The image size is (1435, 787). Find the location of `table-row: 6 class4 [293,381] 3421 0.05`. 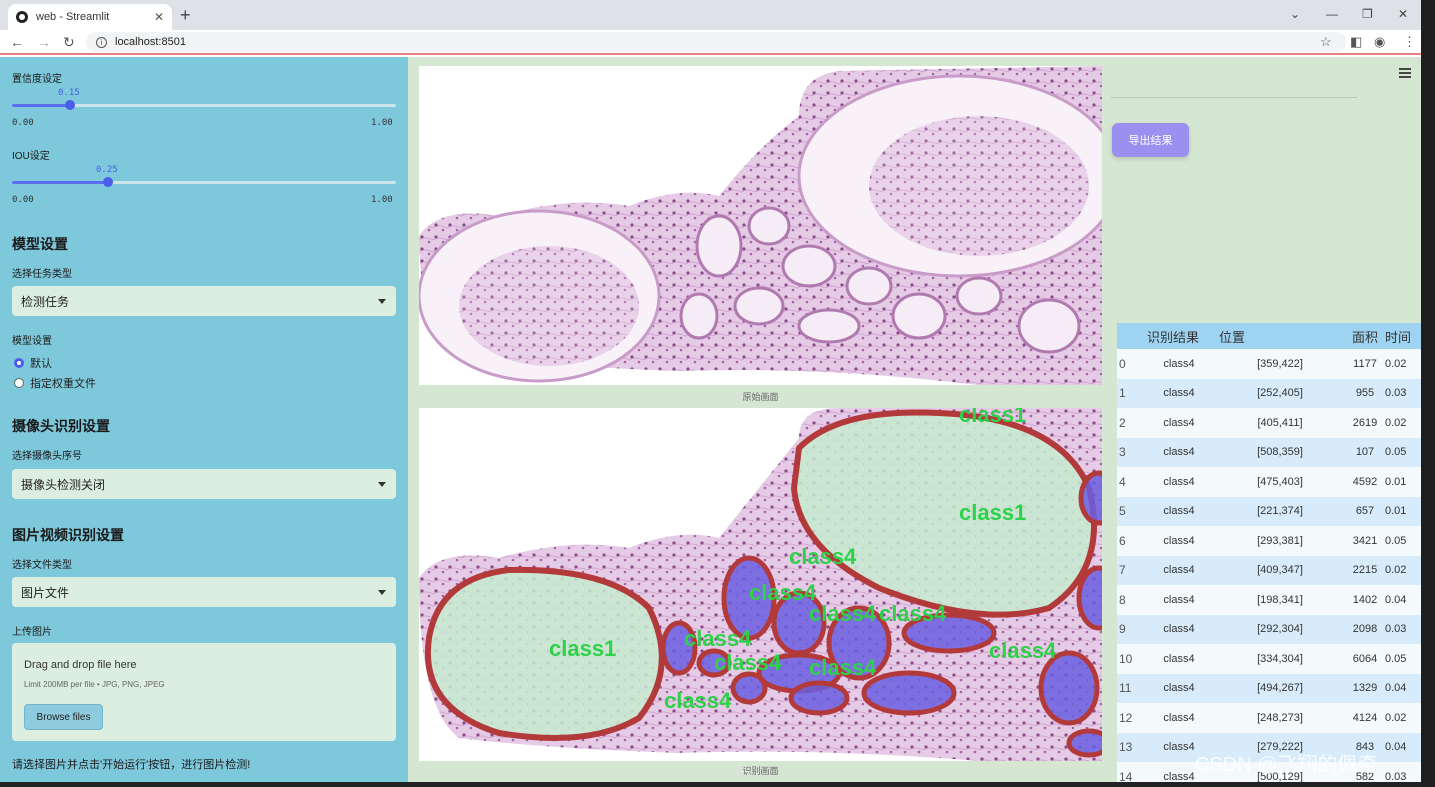

table-row: 6 class4 [293,381] 3421 0.05 is located at coordinates (1269, 541).